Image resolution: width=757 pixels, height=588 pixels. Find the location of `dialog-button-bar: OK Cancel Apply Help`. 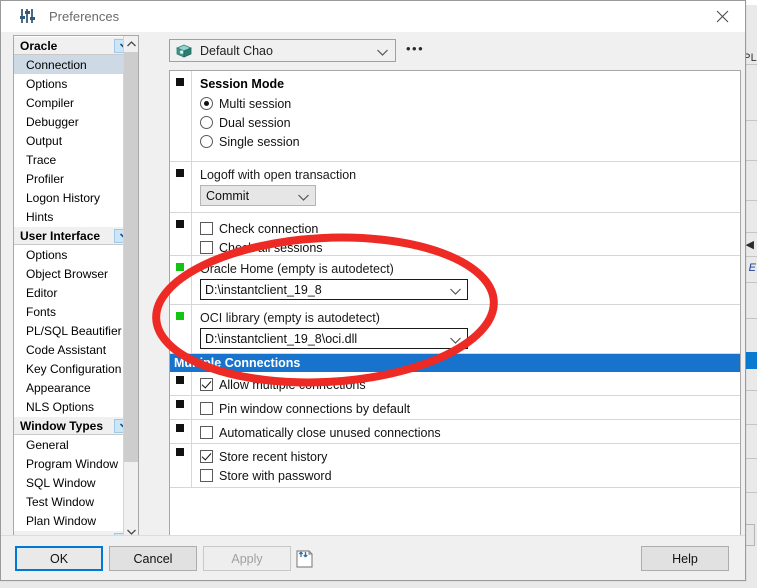

dialog-button-bar: OK Cancel Apply Help is located at coordinates (373, 557).